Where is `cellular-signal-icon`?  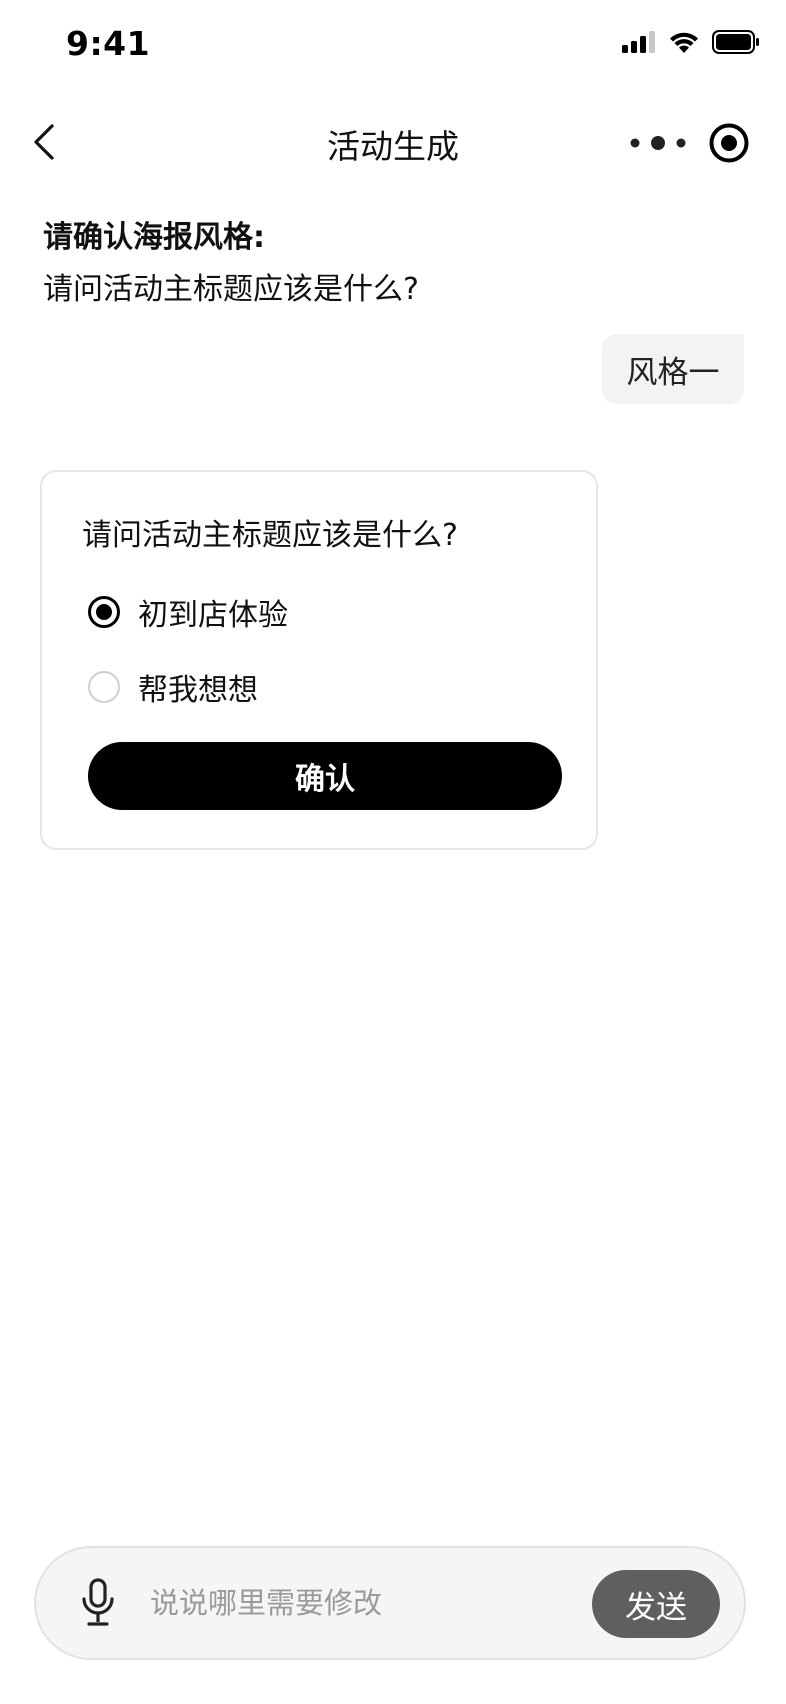 cellular-signal-icon is located at coordinates (638, 42).